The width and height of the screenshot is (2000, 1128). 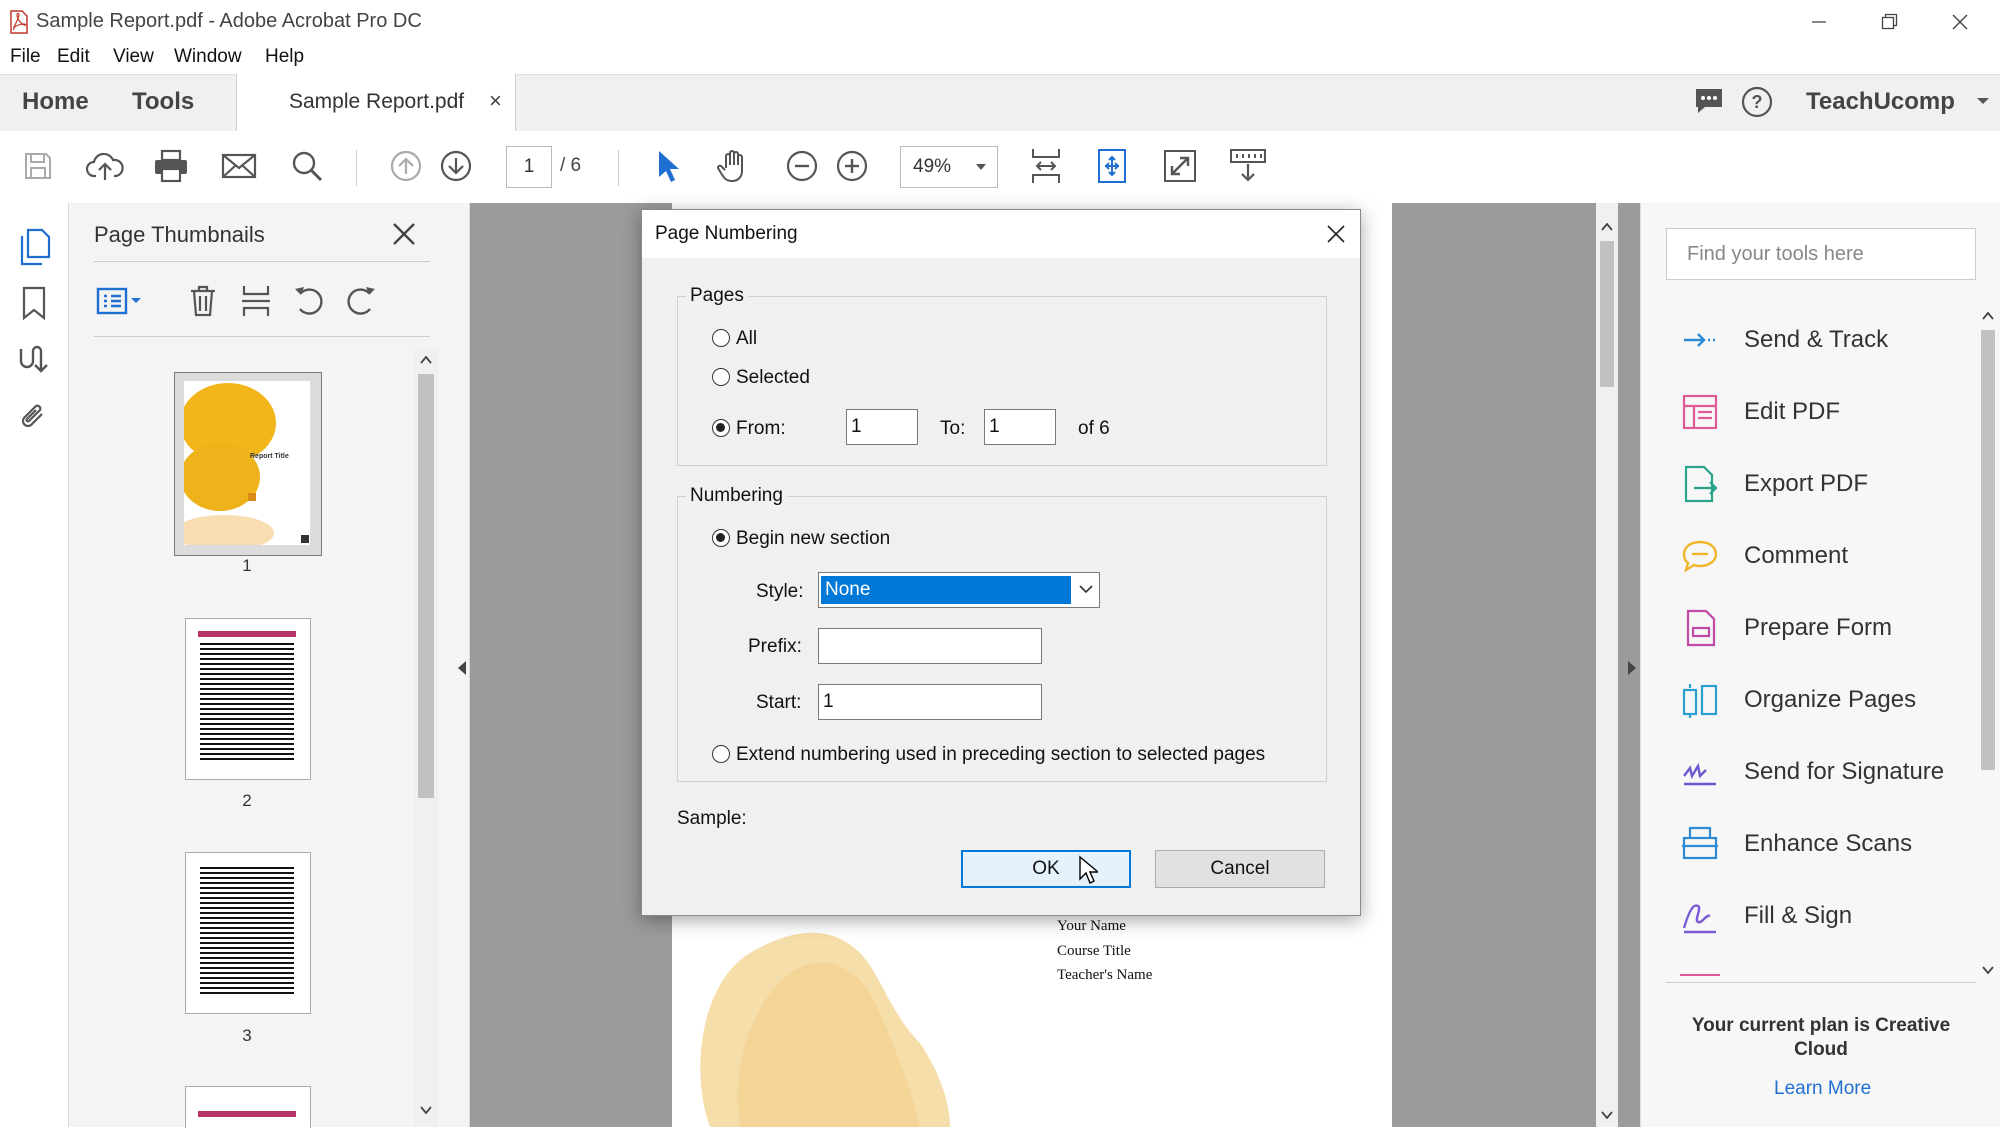 What do you see at coordinates (1766, 916) in the screenshot?
I see `tool-fill-sign: Fill & Sign` at bounding box center [1766, 916].